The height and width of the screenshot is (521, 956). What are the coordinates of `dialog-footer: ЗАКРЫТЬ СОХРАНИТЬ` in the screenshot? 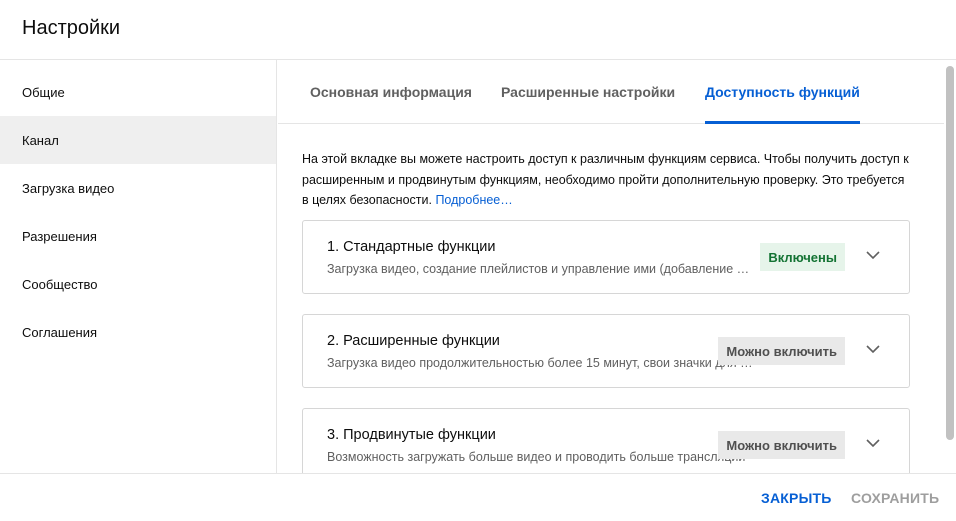 It's located at (478, 497).